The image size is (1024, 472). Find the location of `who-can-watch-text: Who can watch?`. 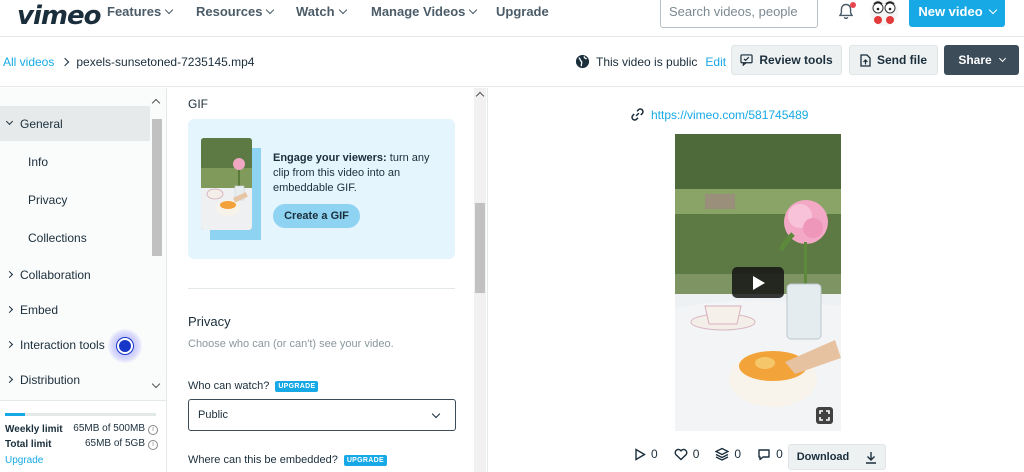

who-can-watch-text: Who can watch? is located at coordinates (229, 386).